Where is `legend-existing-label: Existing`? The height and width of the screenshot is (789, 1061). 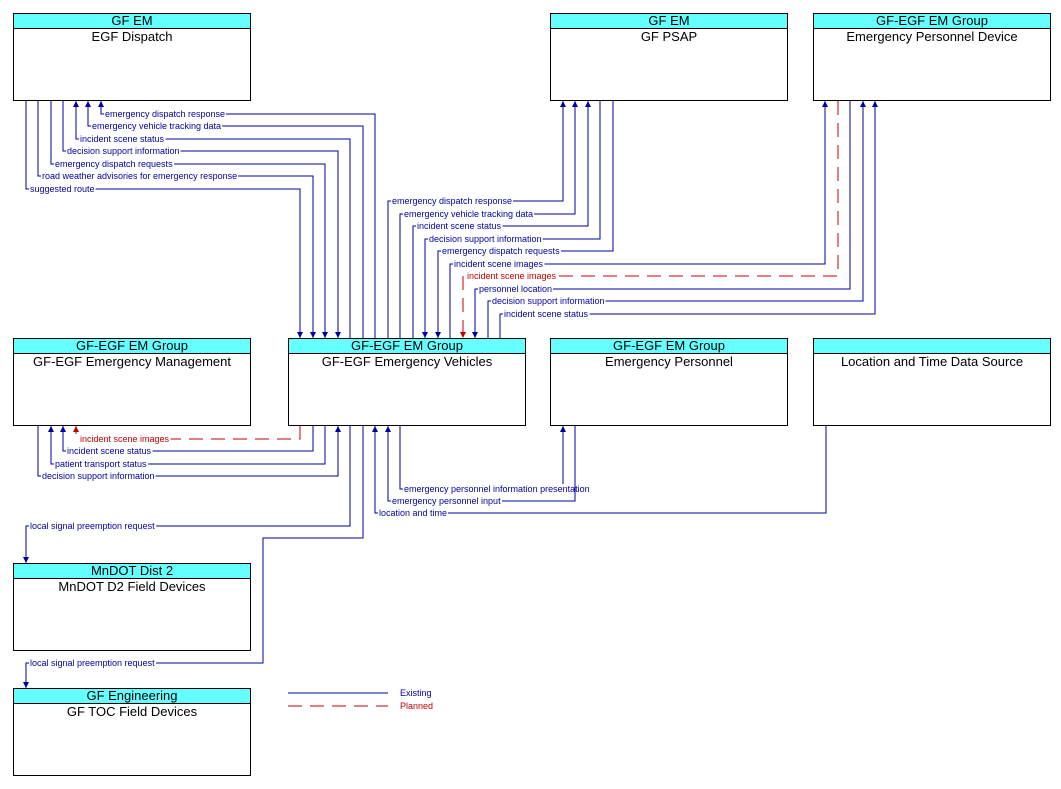
legend-existing-label: Existing is located at coordinates (416, 693).